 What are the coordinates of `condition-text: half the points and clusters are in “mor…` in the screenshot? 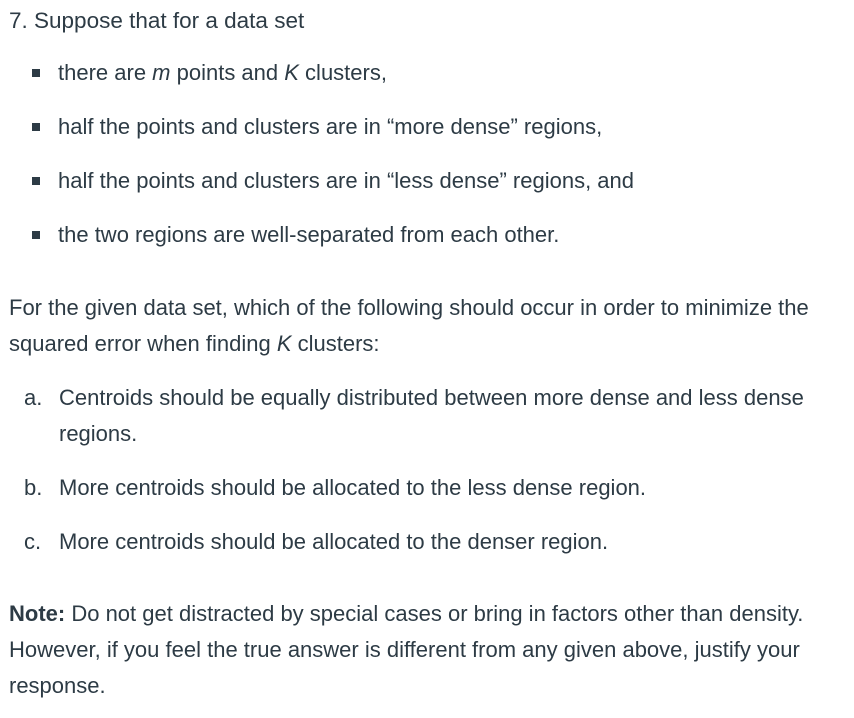 It's located at (330, 126).